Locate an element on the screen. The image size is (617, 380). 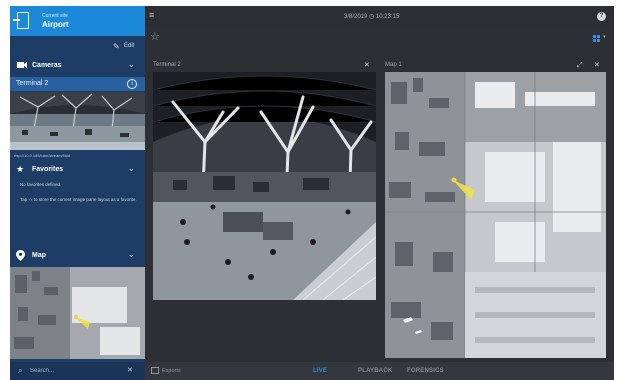
search-icon: ⌕ is located at coordinates (20, 370).